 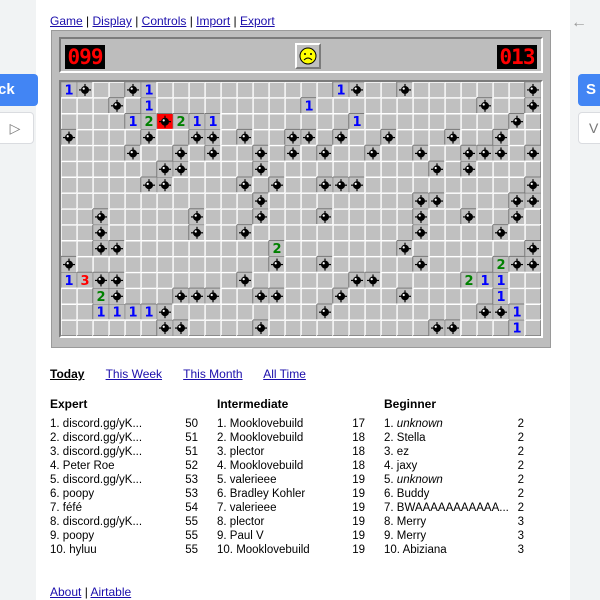 What do you see at coordinates (213, 21) in the screenshot?
I see `menu-import: Import` at bounding box center [213, 21].